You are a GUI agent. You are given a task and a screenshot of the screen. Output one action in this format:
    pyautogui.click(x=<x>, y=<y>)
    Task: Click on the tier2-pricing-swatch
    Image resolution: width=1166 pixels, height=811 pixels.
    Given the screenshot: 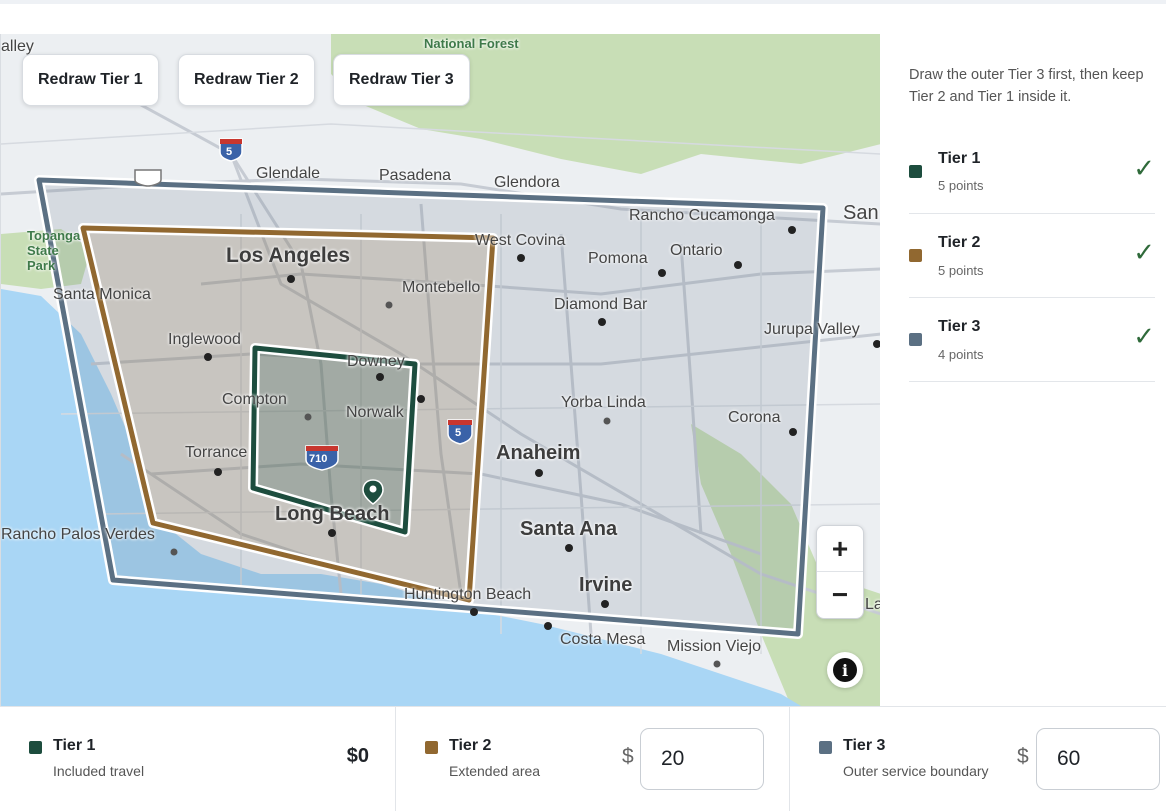 What is the action you would take?
    pyautogui.click(x=431, y=747)
    